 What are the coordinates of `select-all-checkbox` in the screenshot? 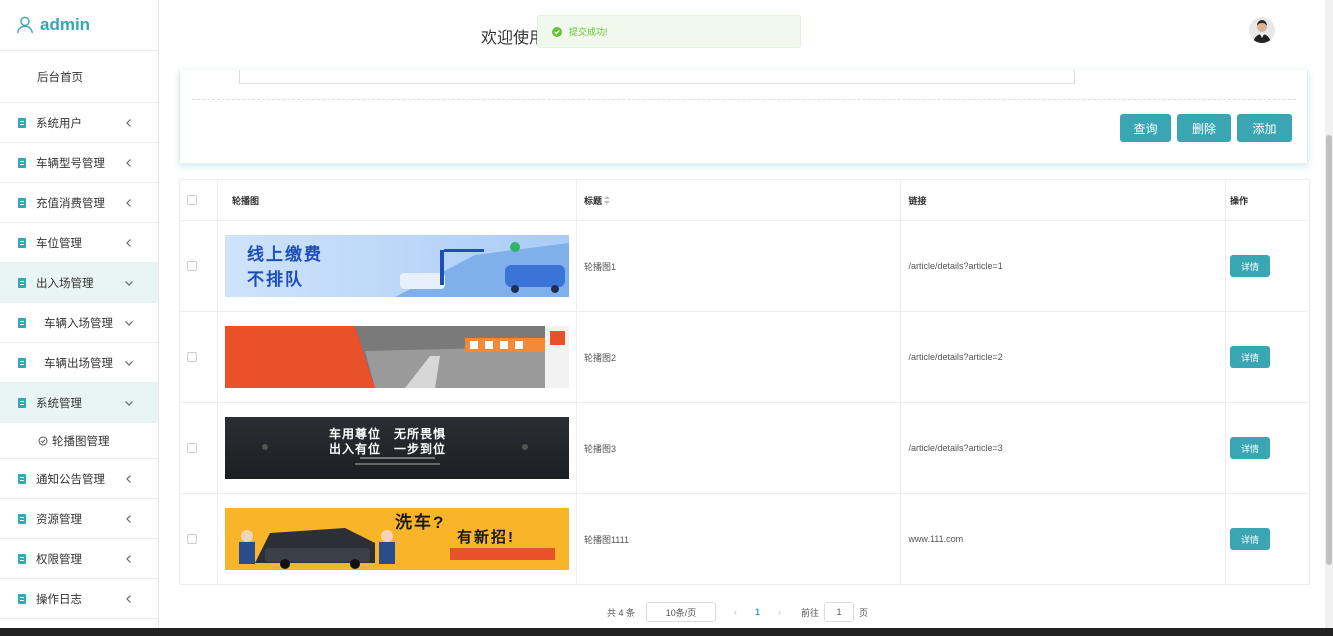 It's located at (192, 200).